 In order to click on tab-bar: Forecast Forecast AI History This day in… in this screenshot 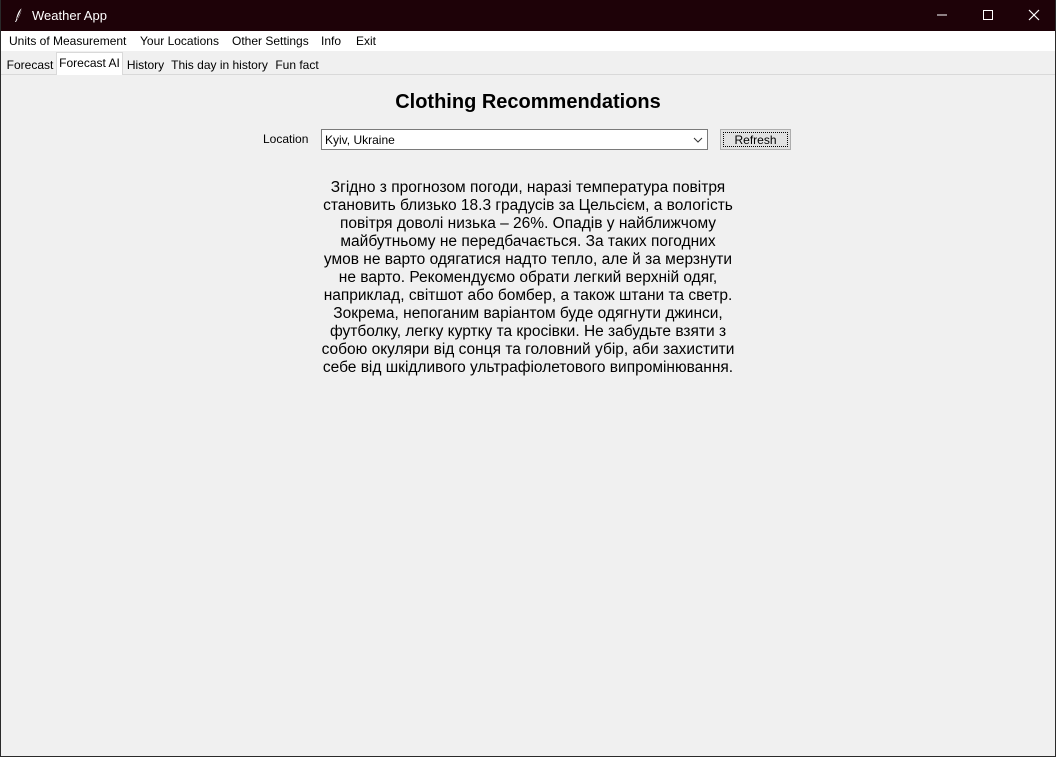, I will do `click(528, 63)`.